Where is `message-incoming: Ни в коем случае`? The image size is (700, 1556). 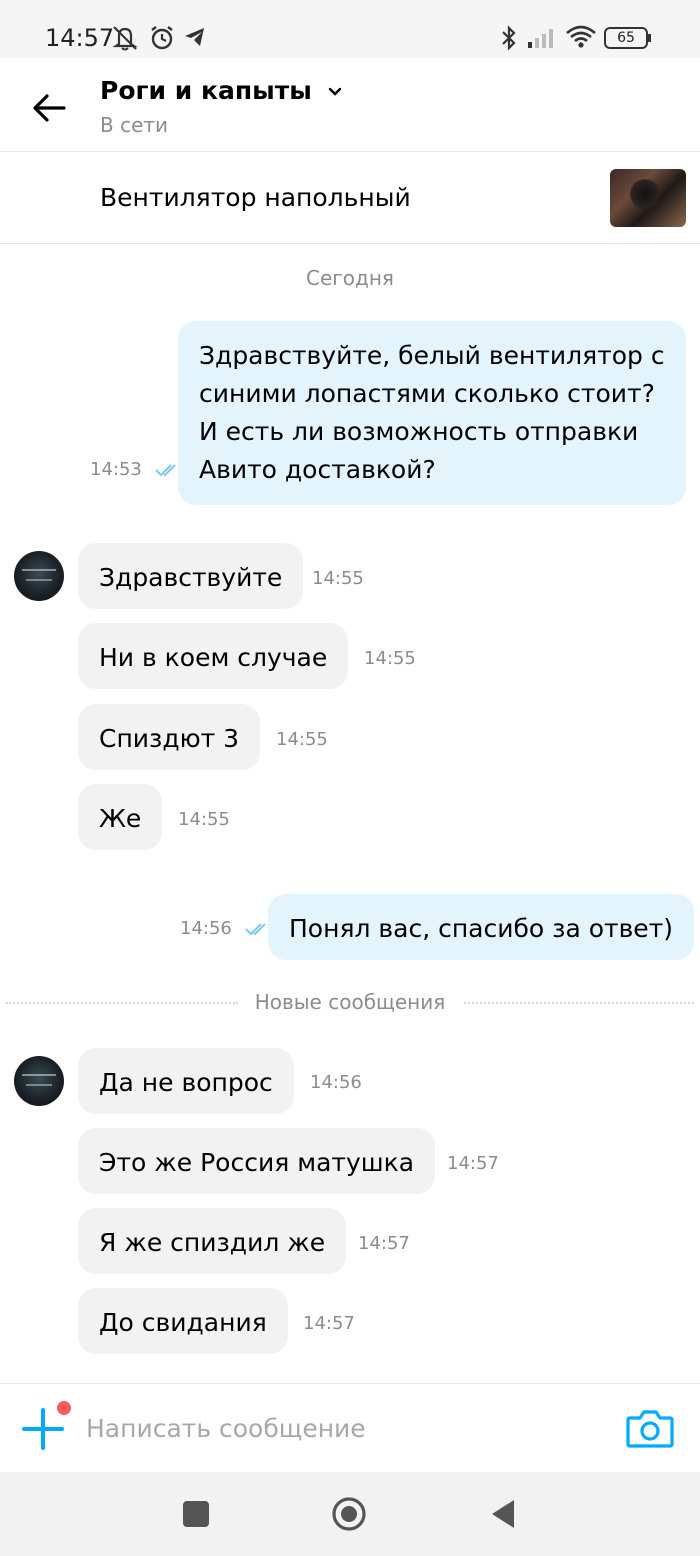
message-incoming: Ни в коем случае is located at coordinates (213, 656).